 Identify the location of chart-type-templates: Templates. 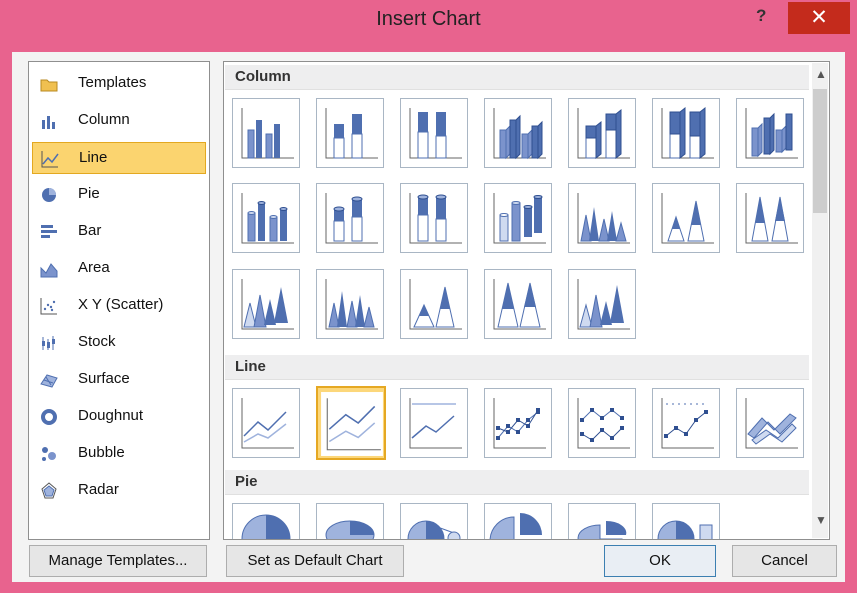
(119, 84).